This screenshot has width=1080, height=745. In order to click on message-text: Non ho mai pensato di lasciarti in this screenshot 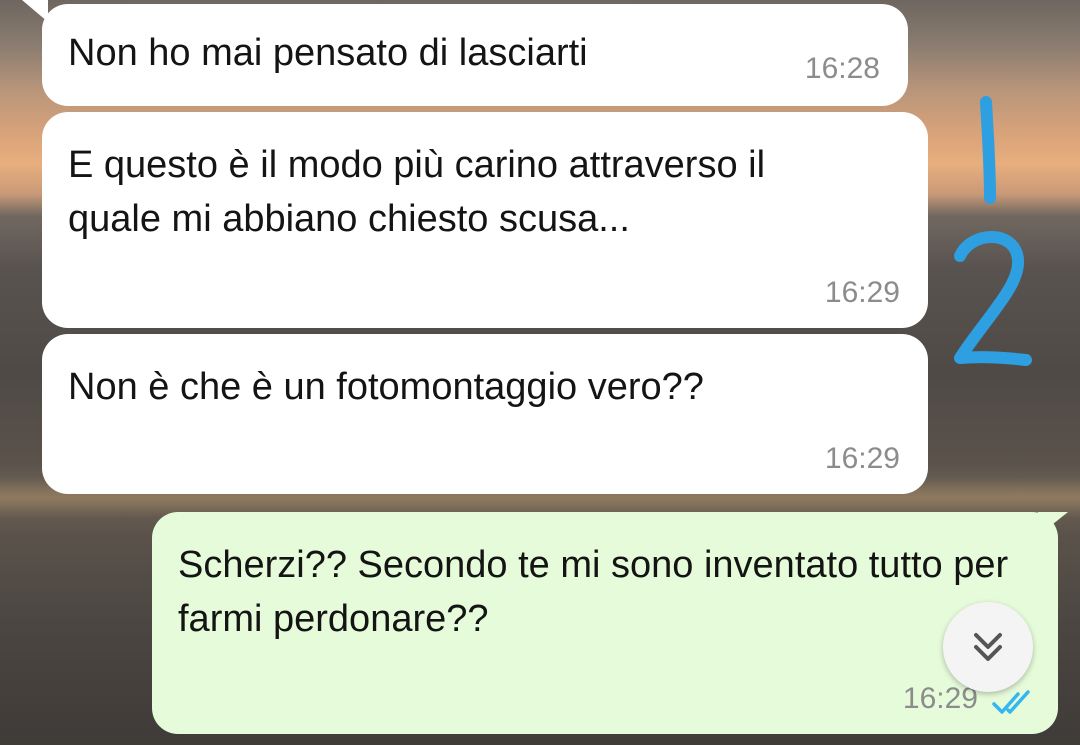, I will do `click(328, 53)`.